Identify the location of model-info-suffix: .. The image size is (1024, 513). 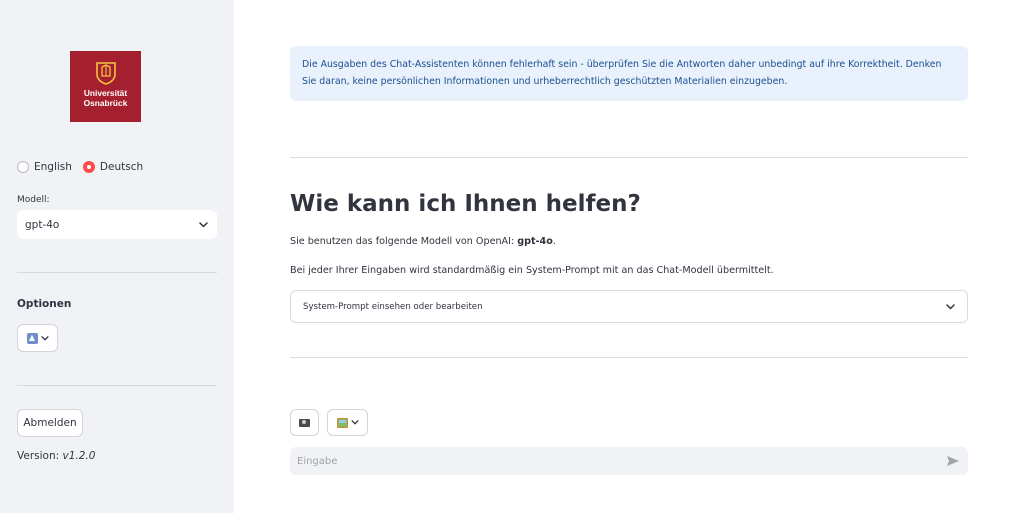
(554, 241).